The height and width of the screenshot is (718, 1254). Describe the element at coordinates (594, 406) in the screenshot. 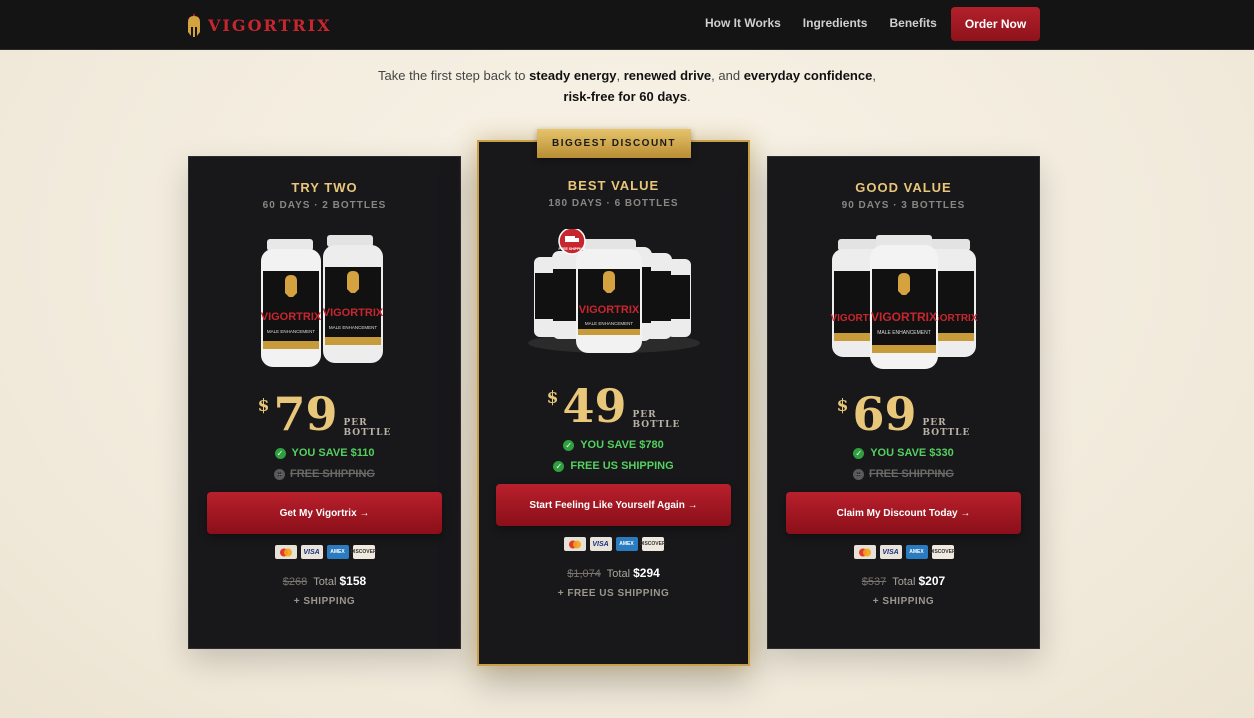

I see `price-amount: 49` at that location.